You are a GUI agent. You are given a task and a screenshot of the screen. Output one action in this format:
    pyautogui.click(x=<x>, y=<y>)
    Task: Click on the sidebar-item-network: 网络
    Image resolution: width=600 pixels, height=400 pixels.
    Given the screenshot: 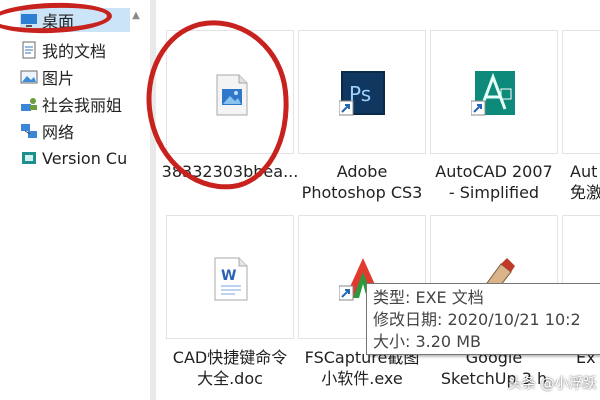 What is the action you would take?
    pyautogui.click(x=75, y=131)
    